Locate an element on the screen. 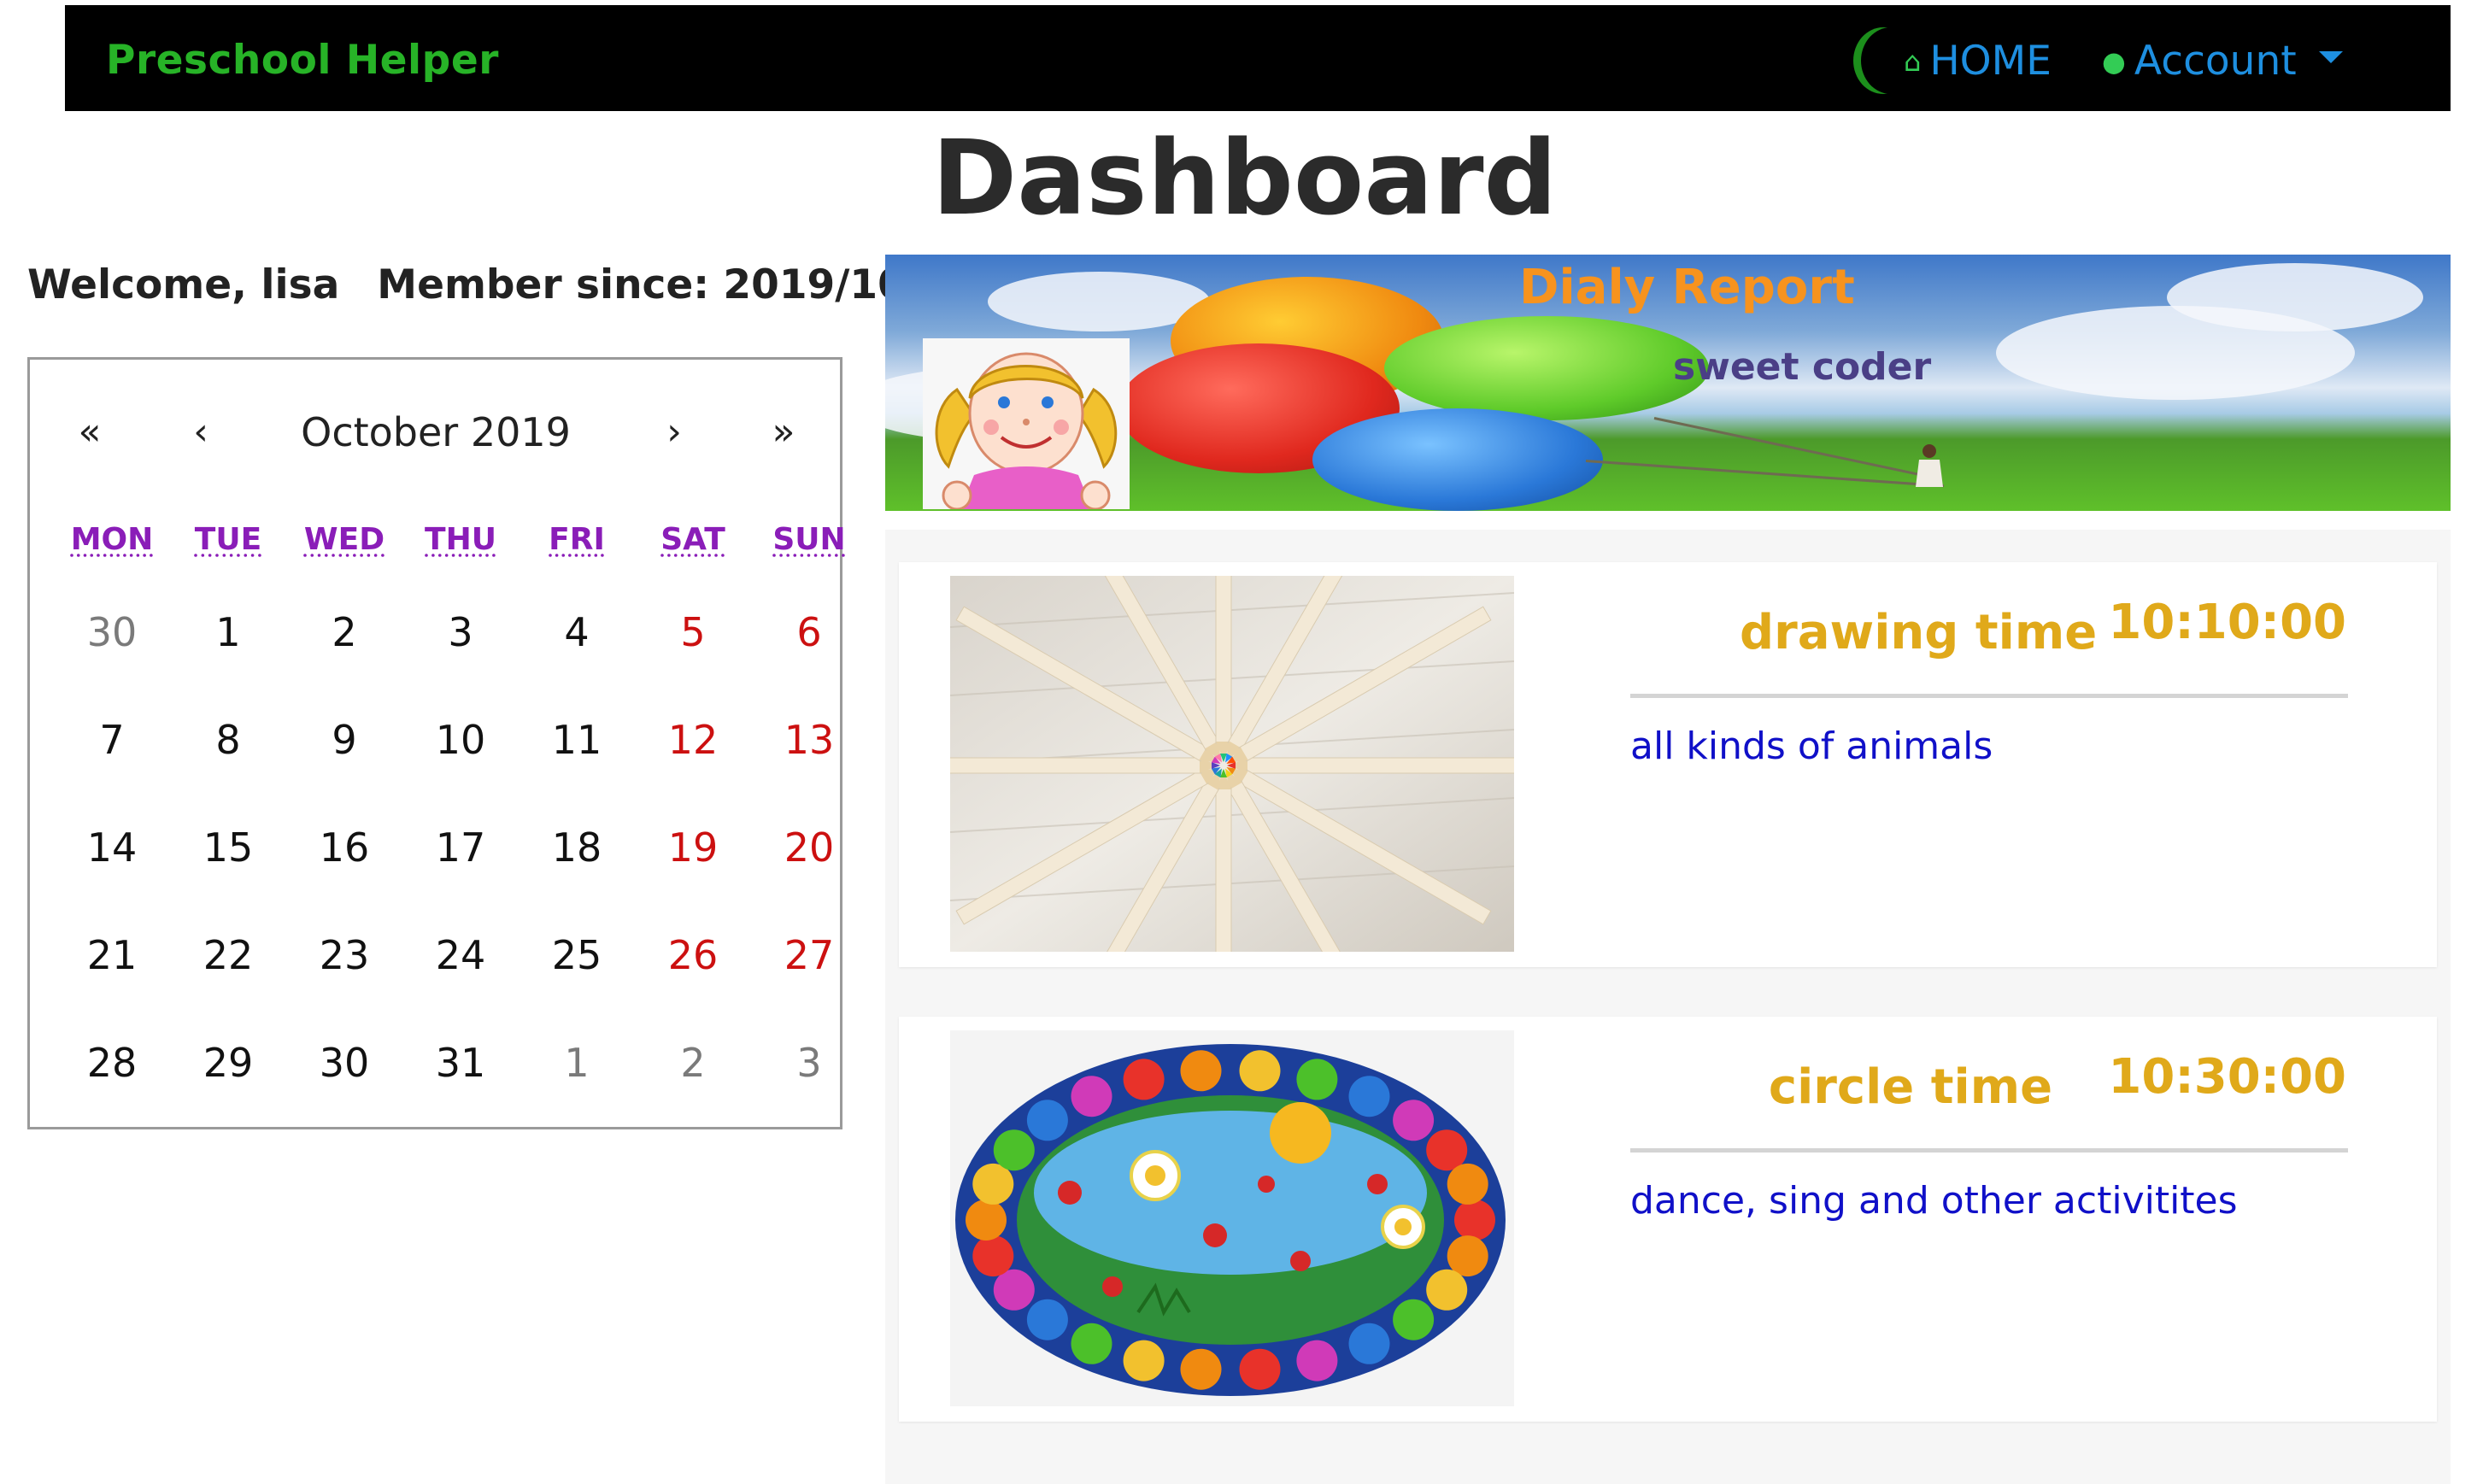  calendar-day: 17 is located at coordinates (460, 847).